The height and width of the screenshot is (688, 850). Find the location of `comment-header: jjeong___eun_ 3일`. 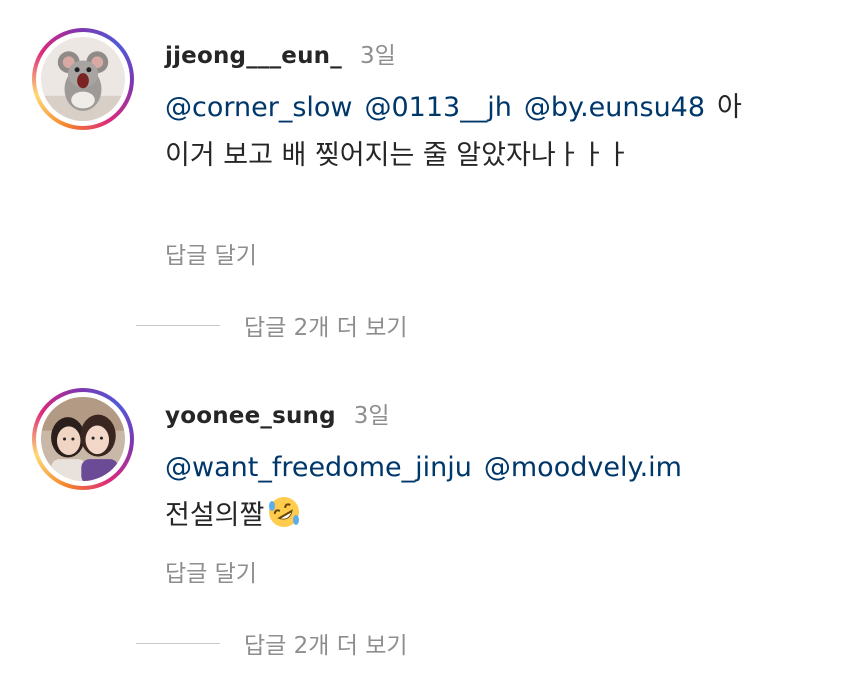

comment-header: jjeong___eun_ 3일 is located at coordinates (280, 53).